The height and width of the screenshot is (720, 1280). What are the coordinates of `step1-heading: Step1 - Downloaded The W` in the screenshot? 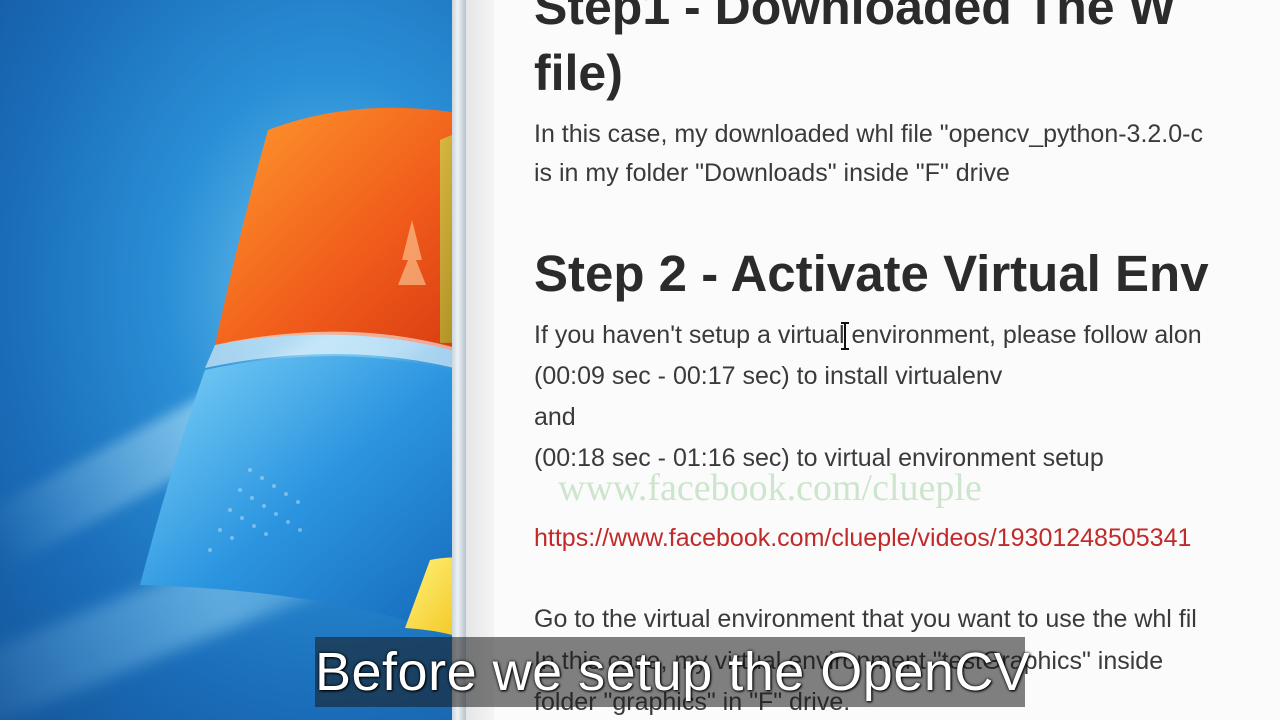 It's located at (855, 17).